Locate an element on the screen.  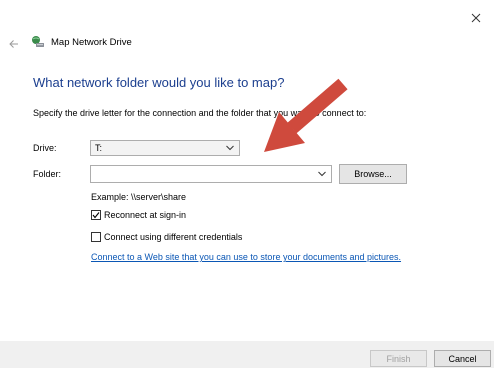
red-annotation-arrow-icon is located at coordinates (306, 115).